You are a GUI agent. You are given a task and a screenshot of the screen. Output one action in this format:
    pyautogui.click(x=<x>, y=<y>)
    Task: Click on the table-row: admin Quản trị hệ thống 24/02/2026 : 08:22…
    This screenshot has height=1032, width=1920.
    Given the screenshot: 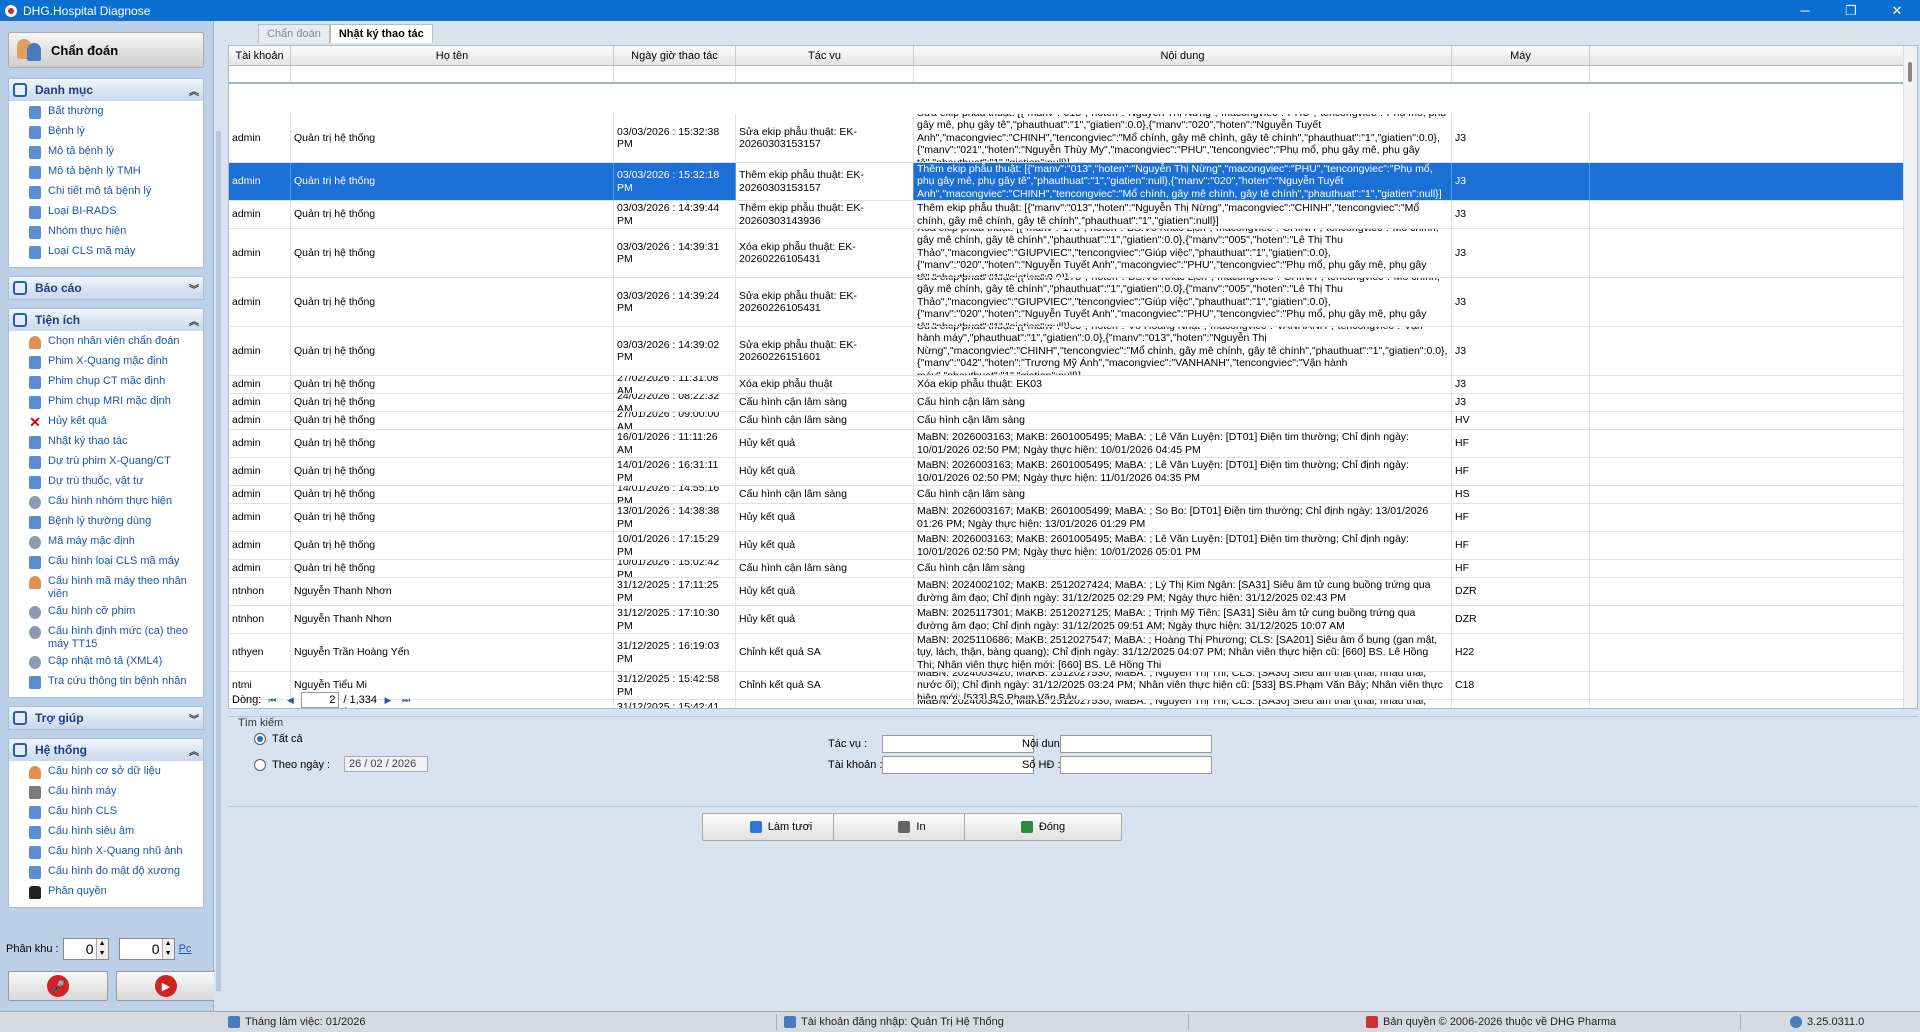 What is the action you would take?
    pyautogui.click(x=1066, y=403)
    